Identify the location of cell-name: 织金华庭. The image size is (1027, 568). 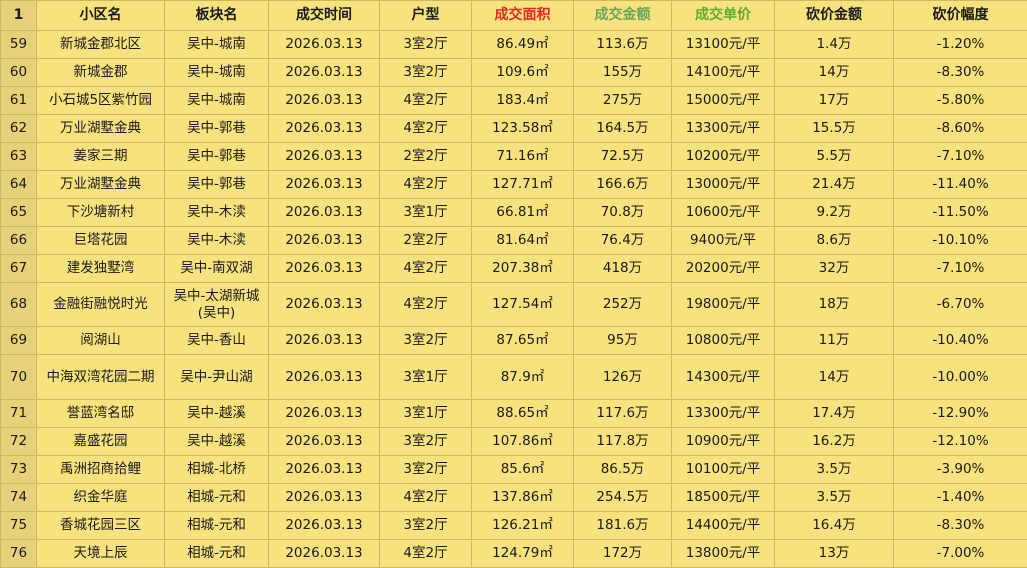
(101, 498).